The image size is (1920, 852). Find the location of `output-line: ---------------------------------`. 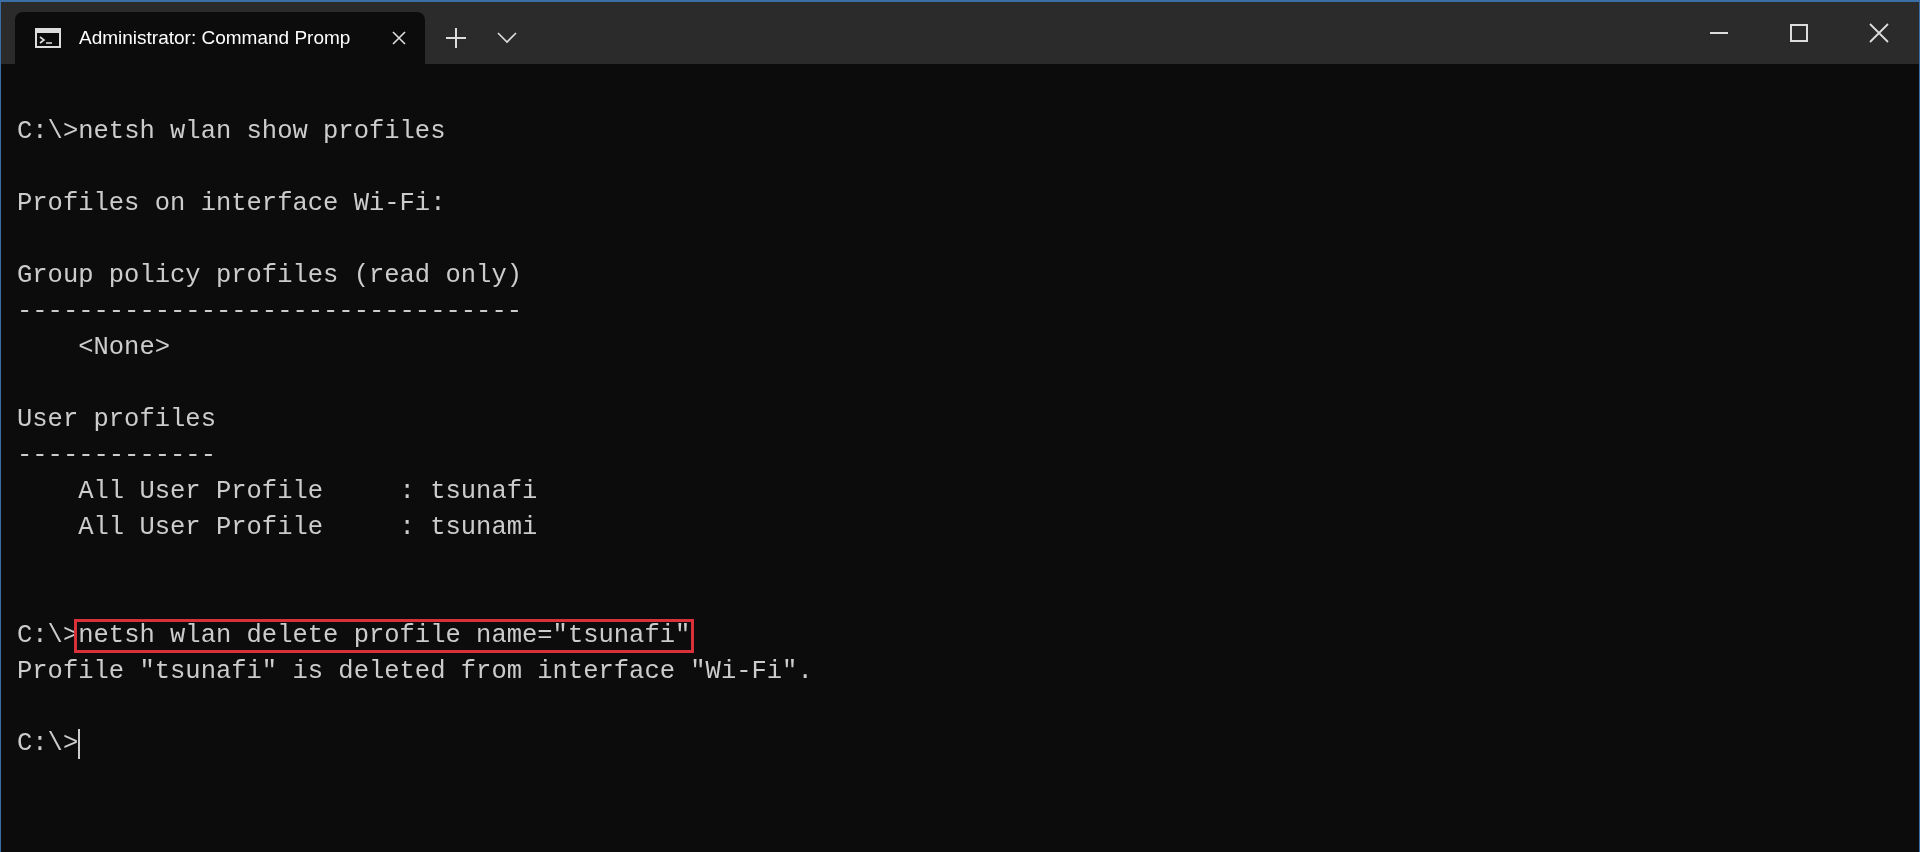

output-line: --------------------------------- is located at coordinates (269, 312).